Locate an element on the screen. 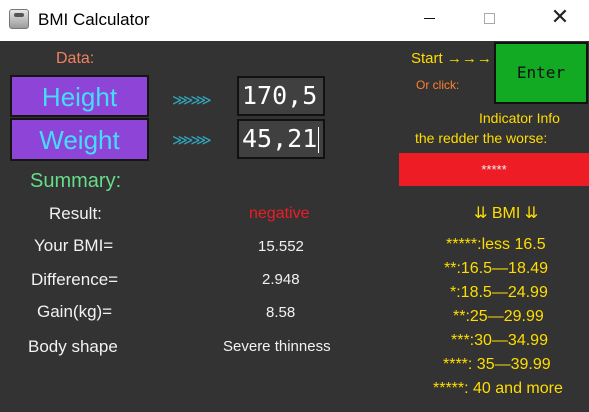 Image resolution: width=589 pixels, height=412 pixels. bmi-legend-item: *****:less 16.5 is located at coordinates (496, 244).